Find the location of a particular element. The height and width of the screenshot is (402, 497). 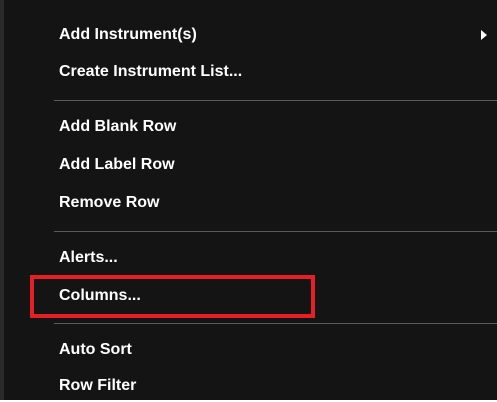

menu-item-add-label-row: Add Label Row is located at coordinates (273, 165).